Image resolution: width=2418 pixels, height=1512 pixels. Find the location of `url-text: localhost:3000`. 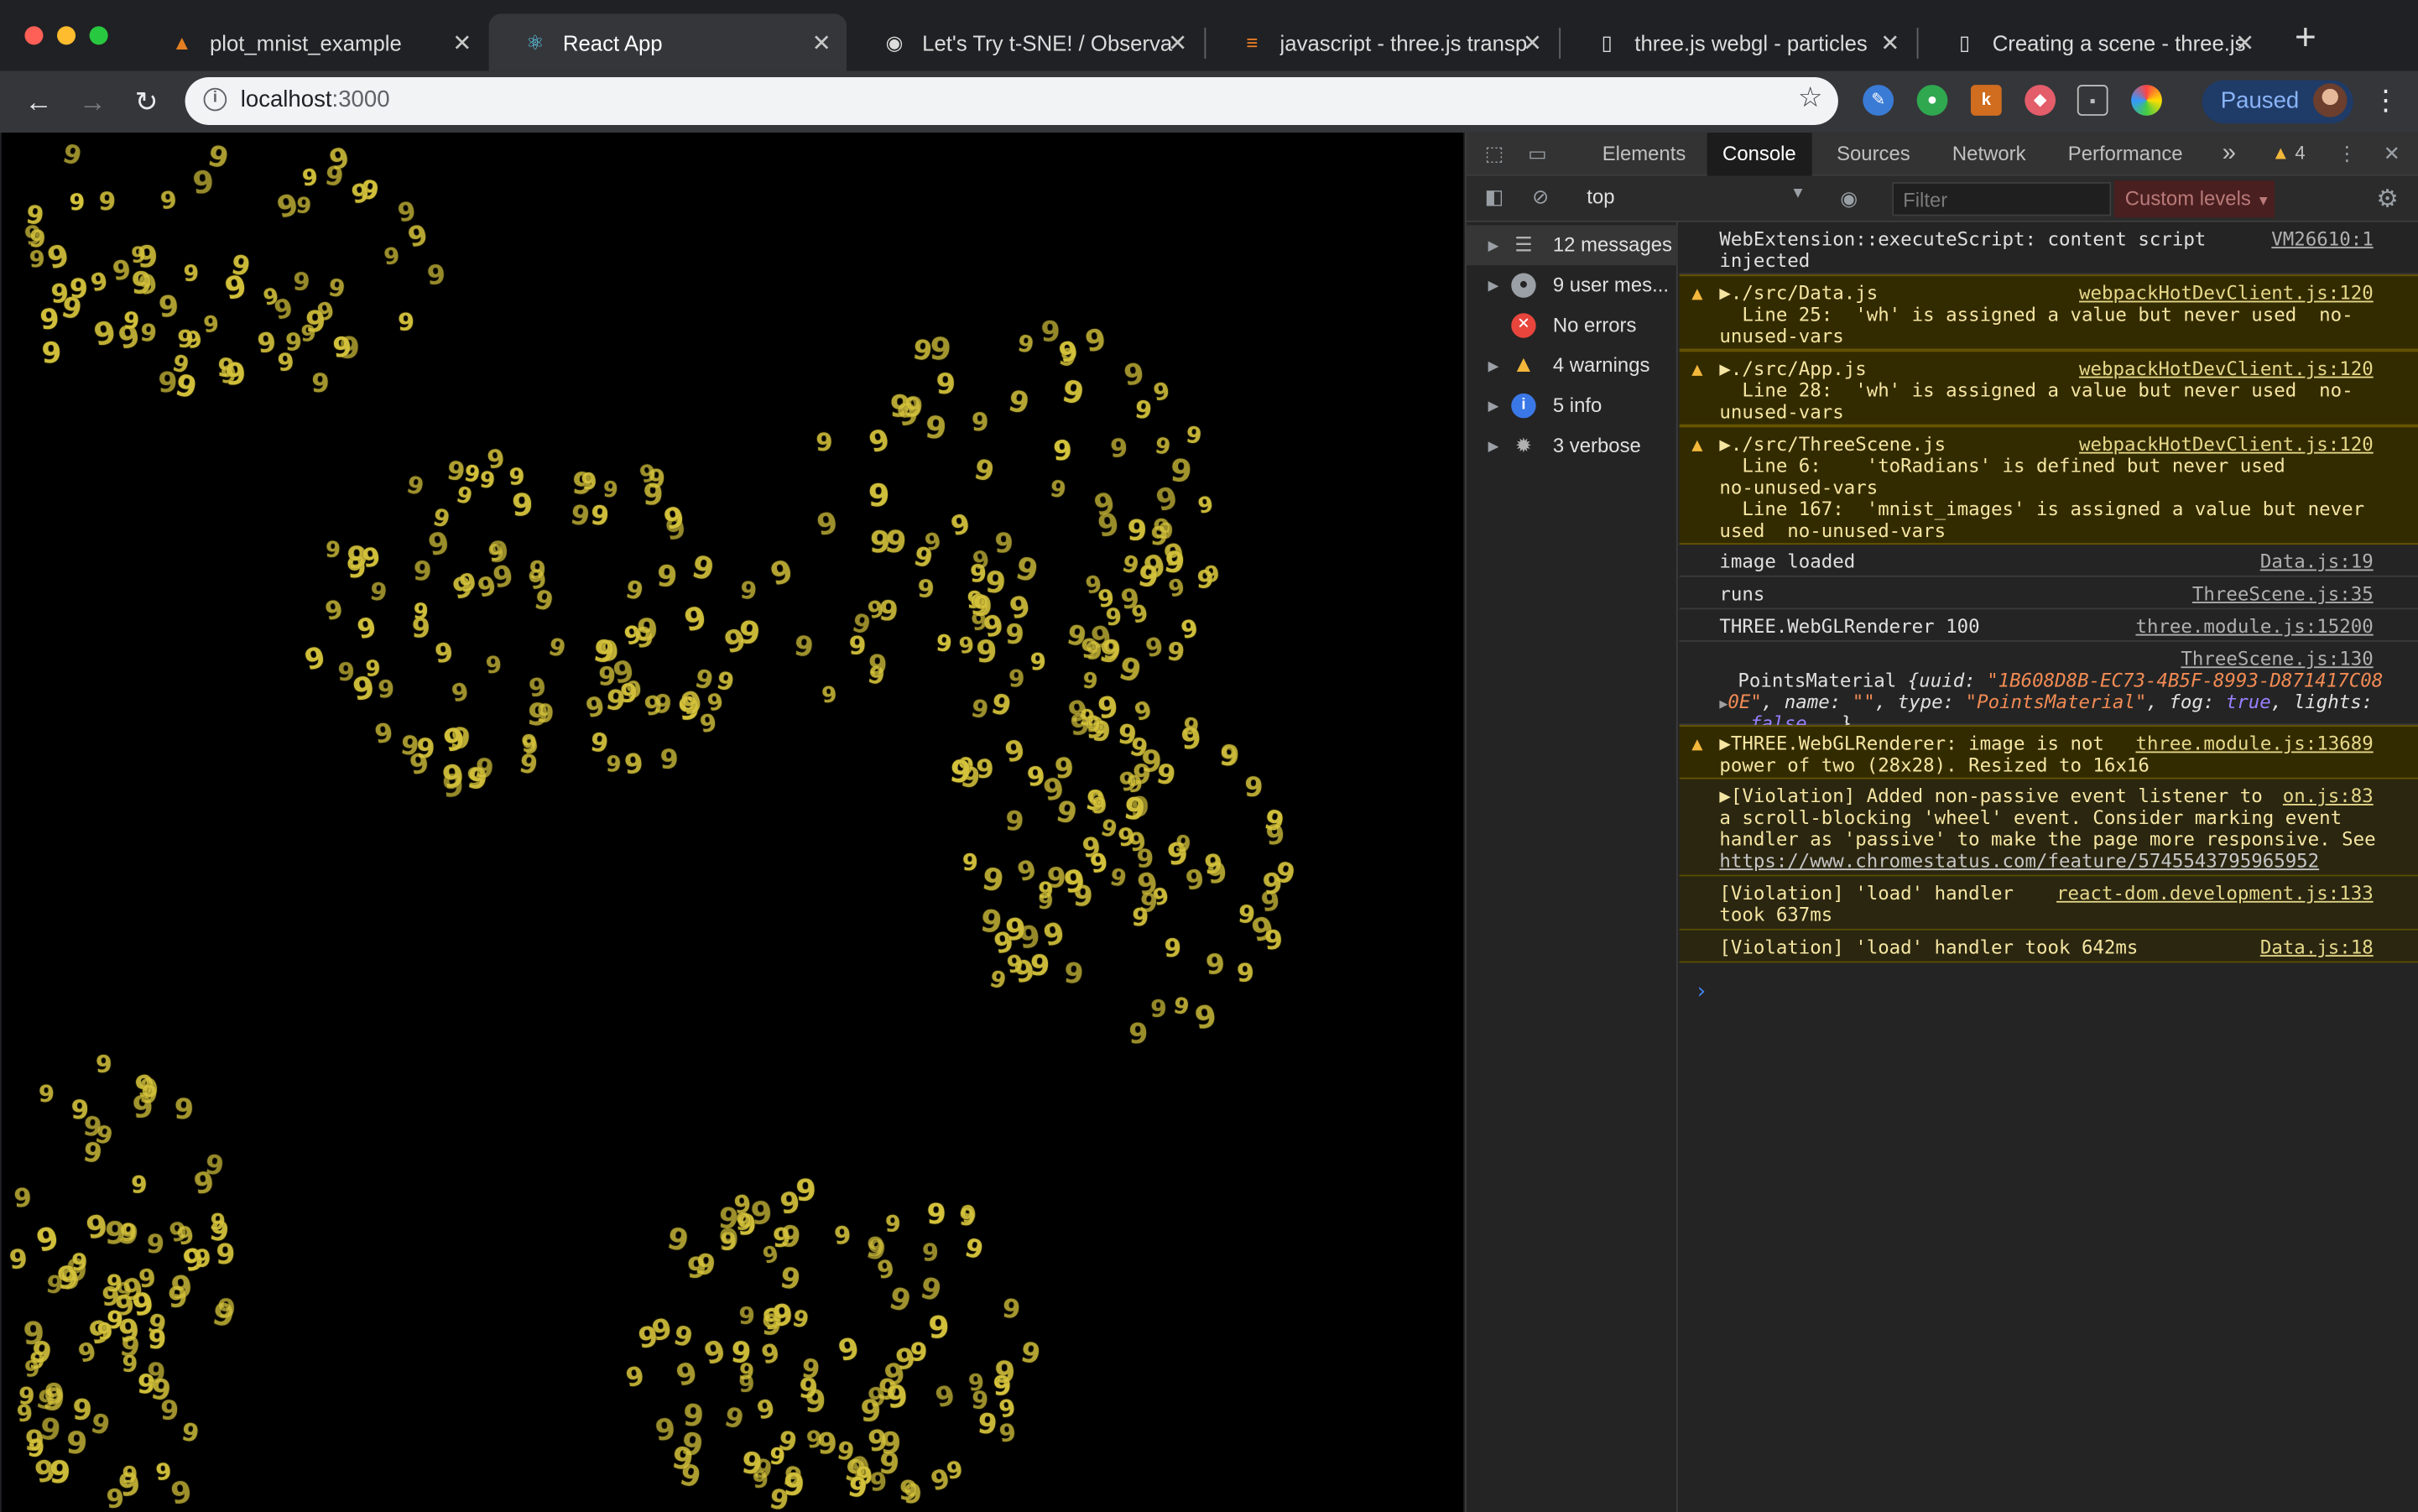

url-text: localhost:3000 is located at coordinates (315, 99).